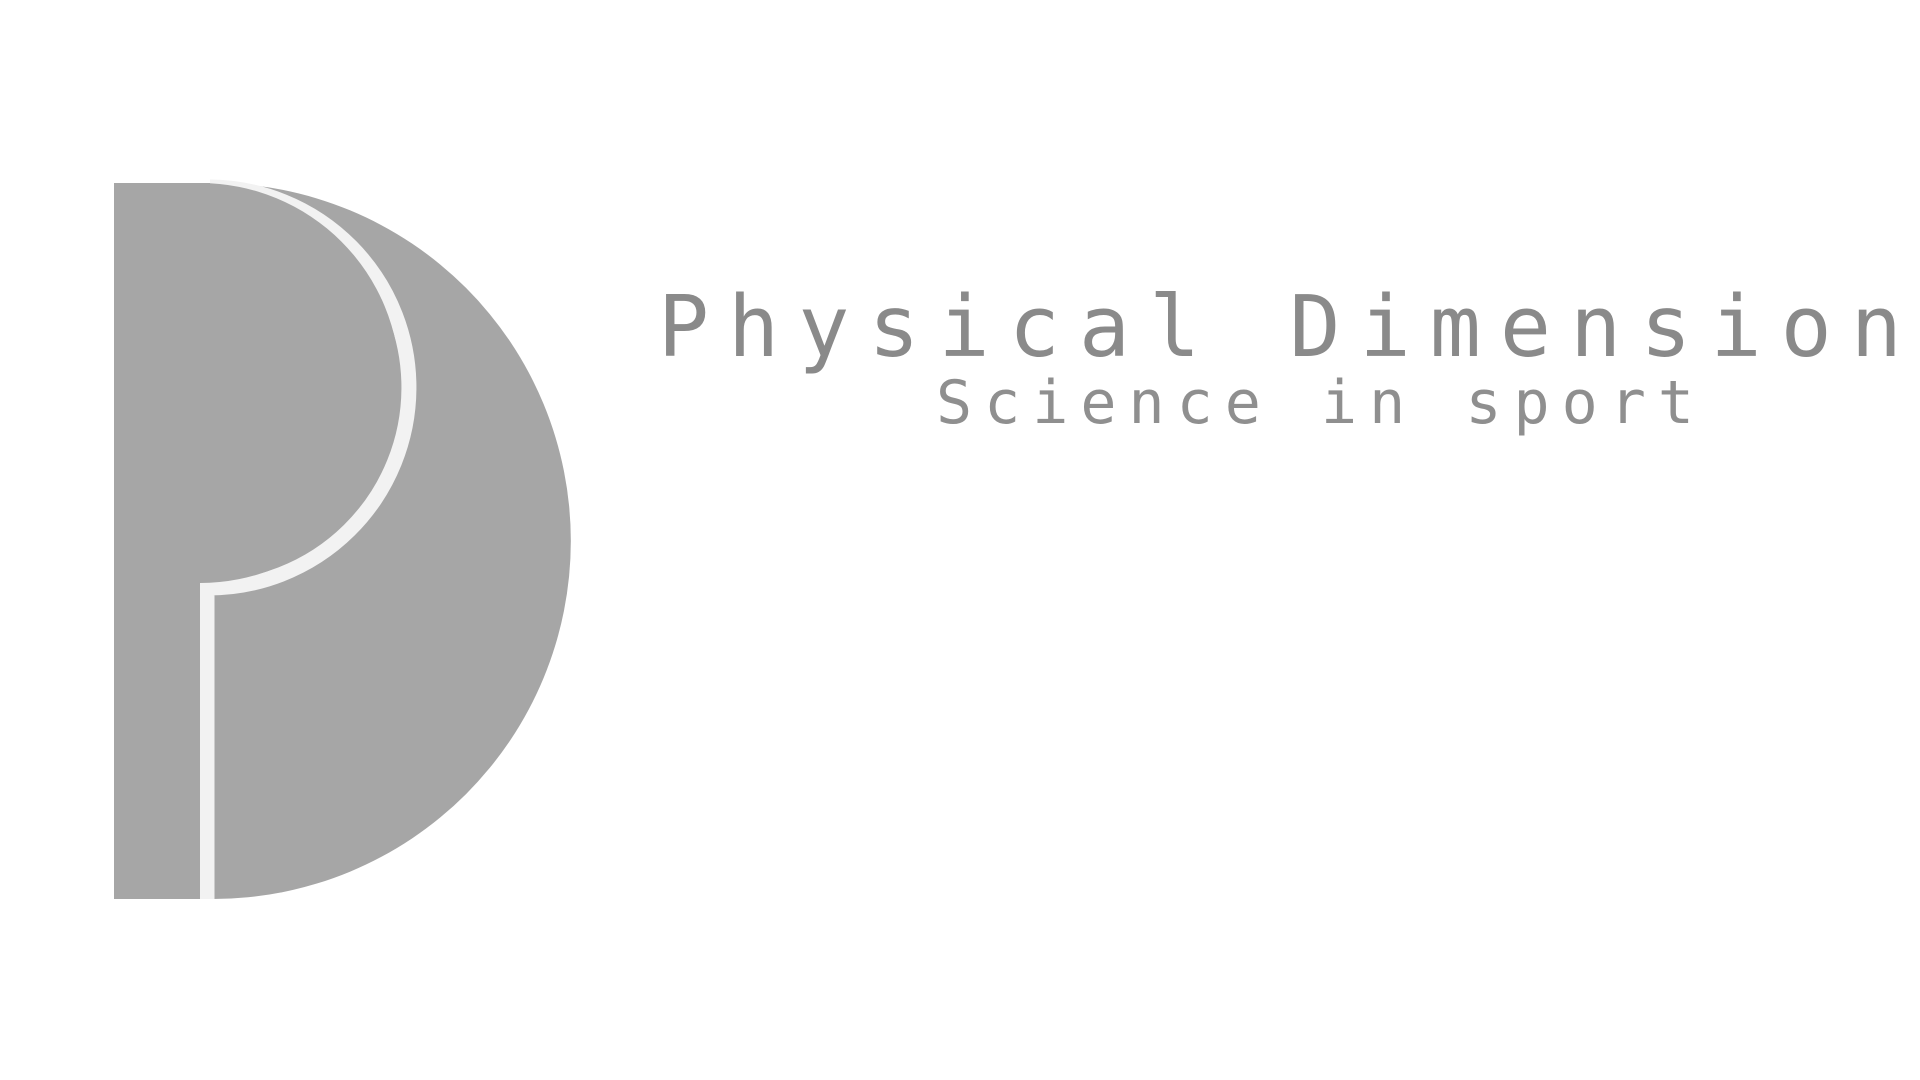  Describe the element at coordinates (1321, 403) in the screenshot. I see `brand-tagline: Science in sport` at that location.